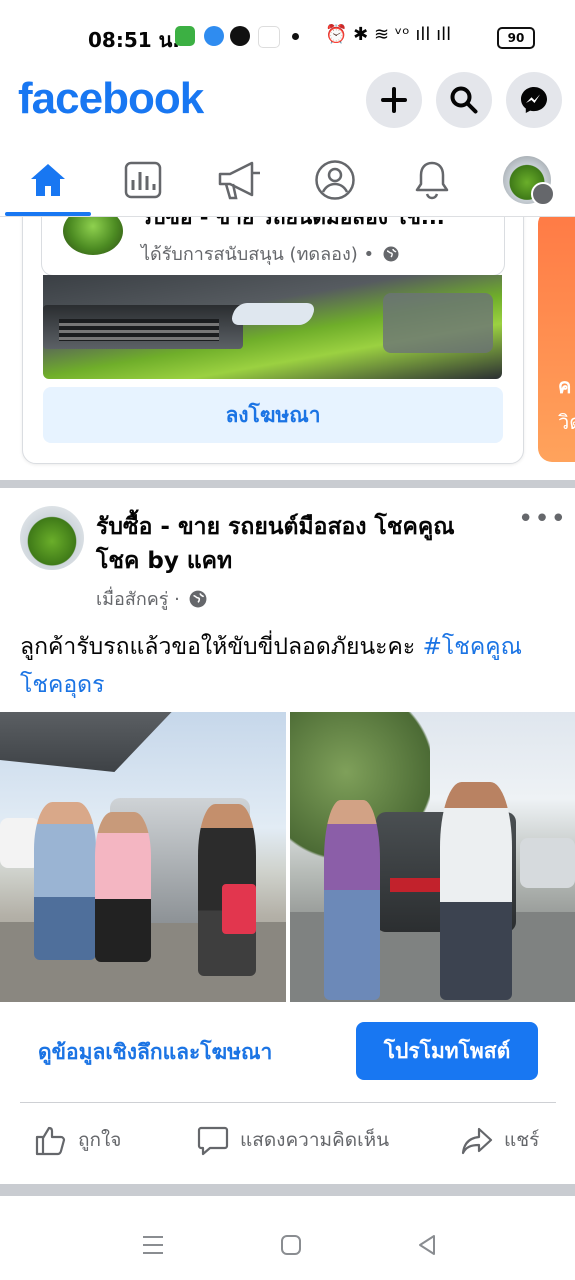  What do you see at coordinates (295, 36) in the screenshot?
I see `notification-dot-icon` at bounding box center [295, 36].